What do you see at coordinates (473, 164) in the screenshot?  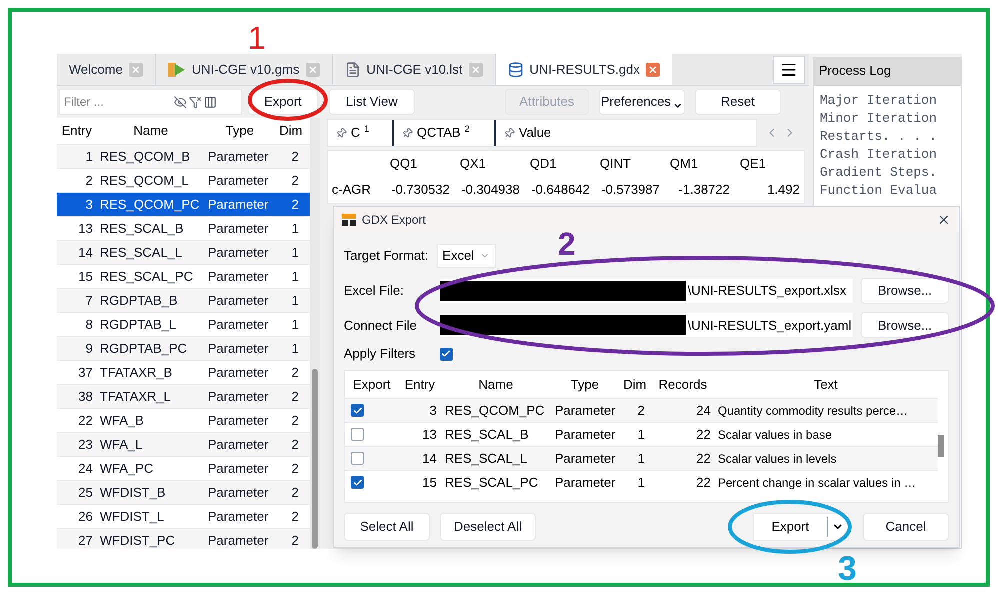 I see `column-header: QX1` at bounding box center [473, 164].